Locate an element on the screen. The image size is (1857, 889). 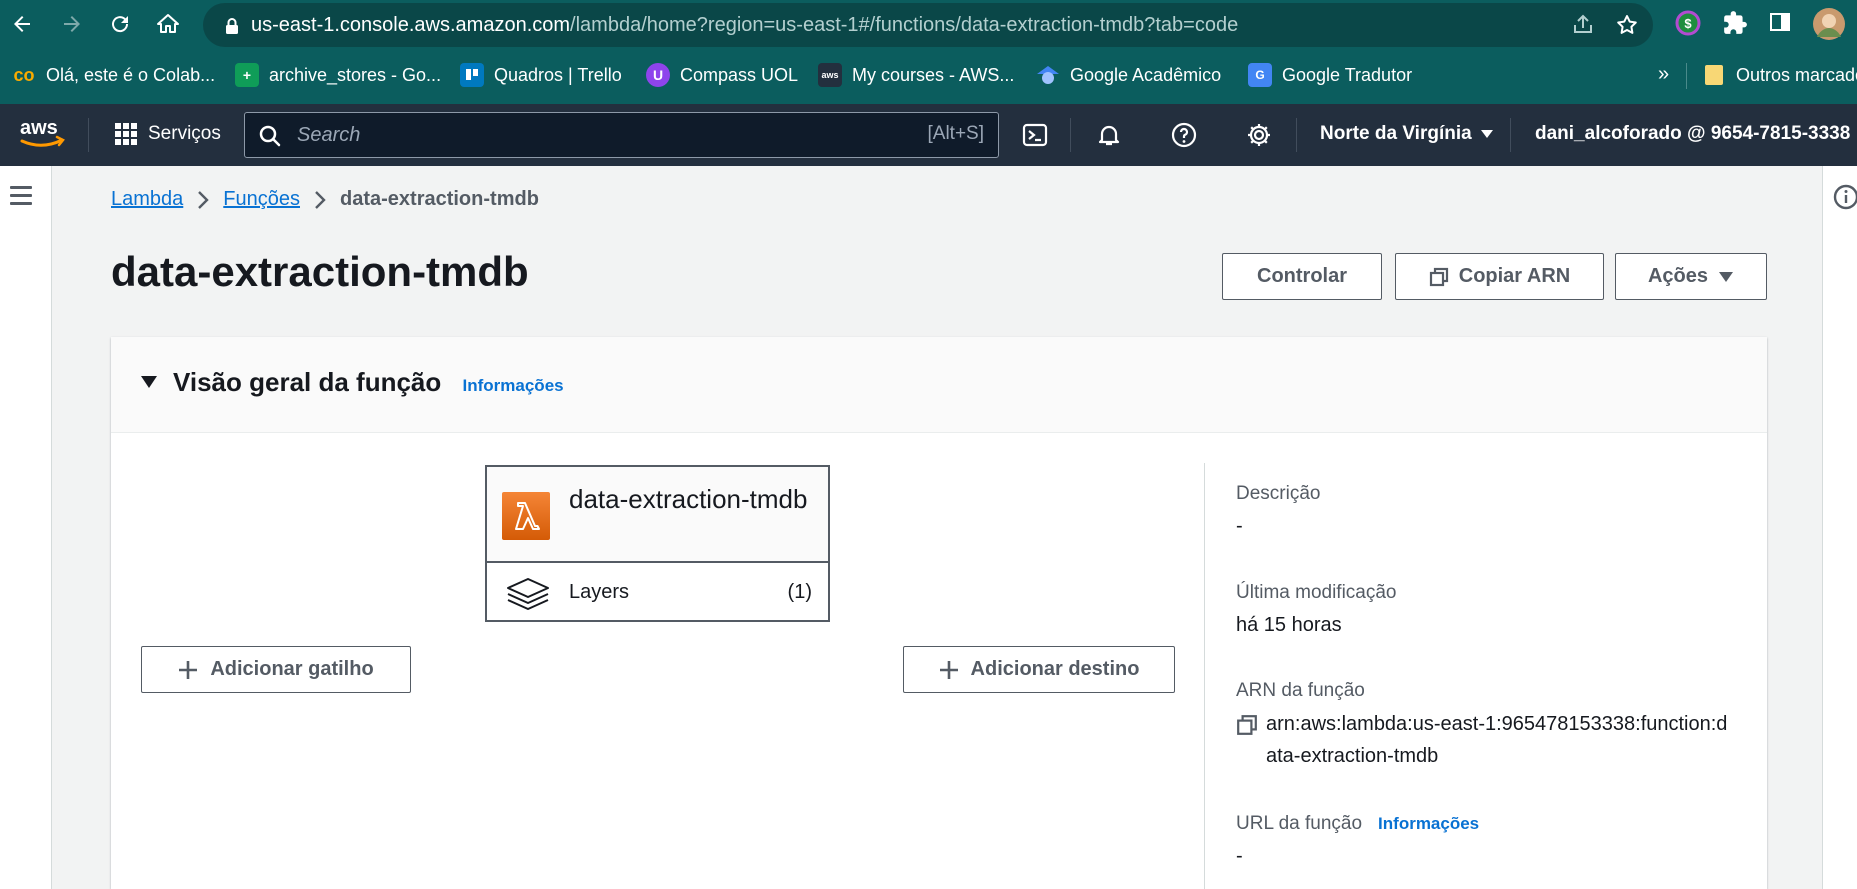
reload-button is located at coordinates (120, 24).